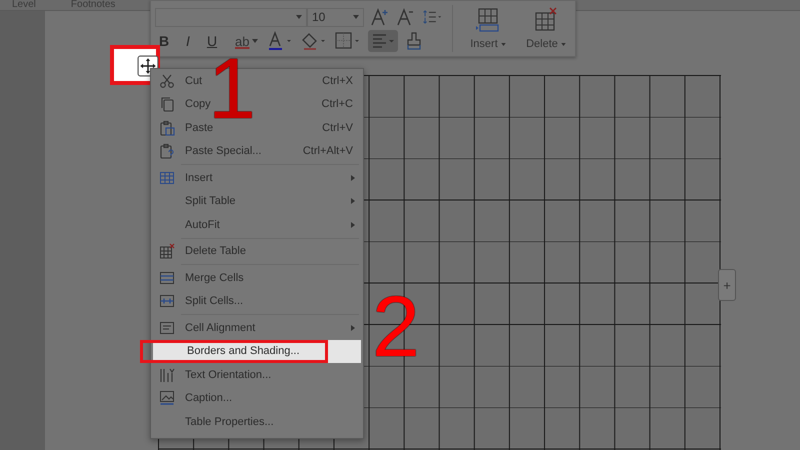 The height and width of the screenshot is (450, 800). I want to click on menu-item: Cell Alignment, so click(257, 328).